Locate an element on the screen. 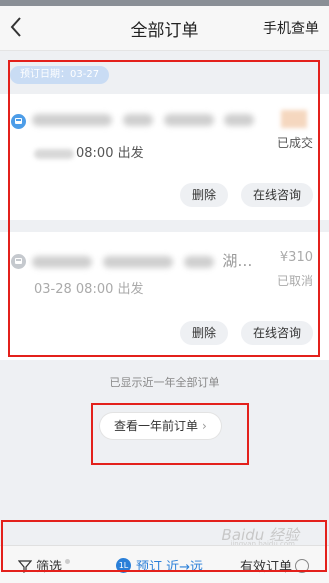 The height and width of the screenshot is (583, 329). filter-label: 筛选 is located at coordinates (49, 567).